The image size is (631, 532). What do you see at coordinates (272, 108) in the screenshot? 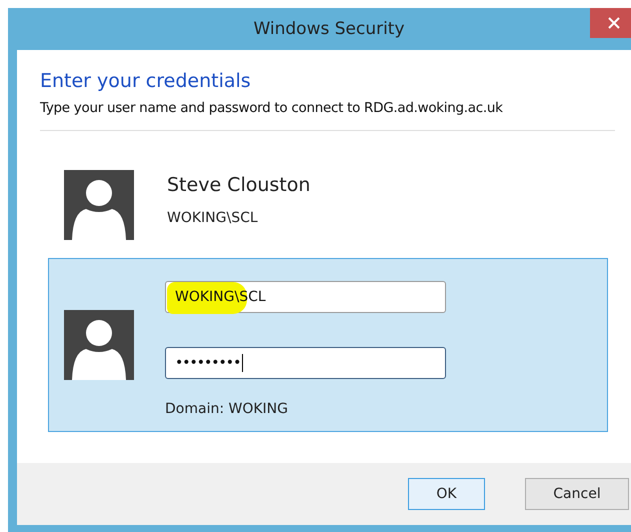
I see `dialog-description: Type your user name and password to connect to RDG.ad.woking.ac.uk` at bounding box center [272, 108].